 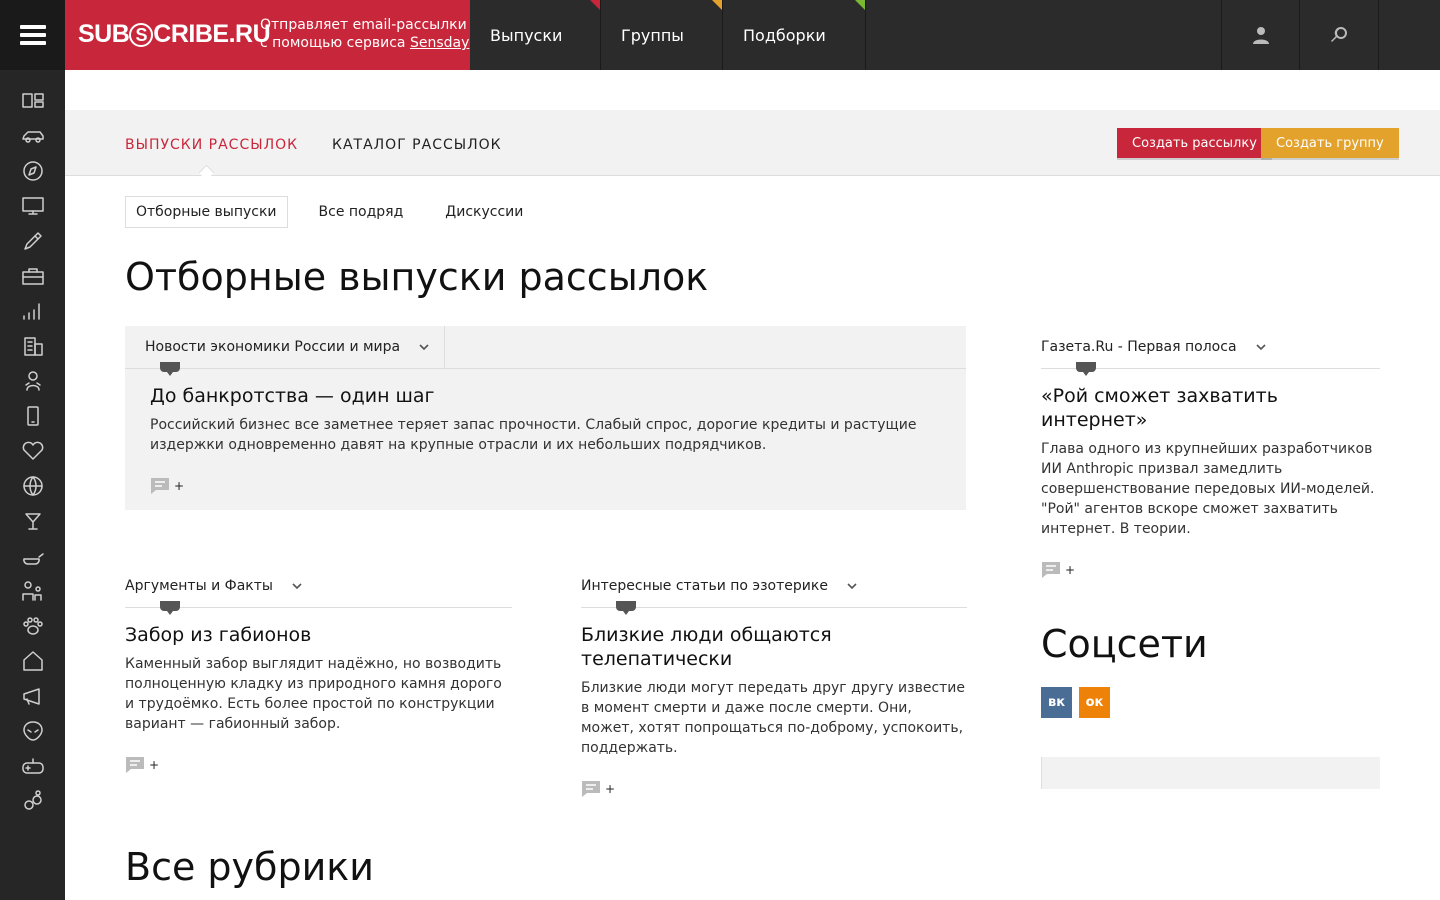 I want to click on filter-pills: Отборные выпуски Все подряд Дискуссии, so click(x=339, y=212).